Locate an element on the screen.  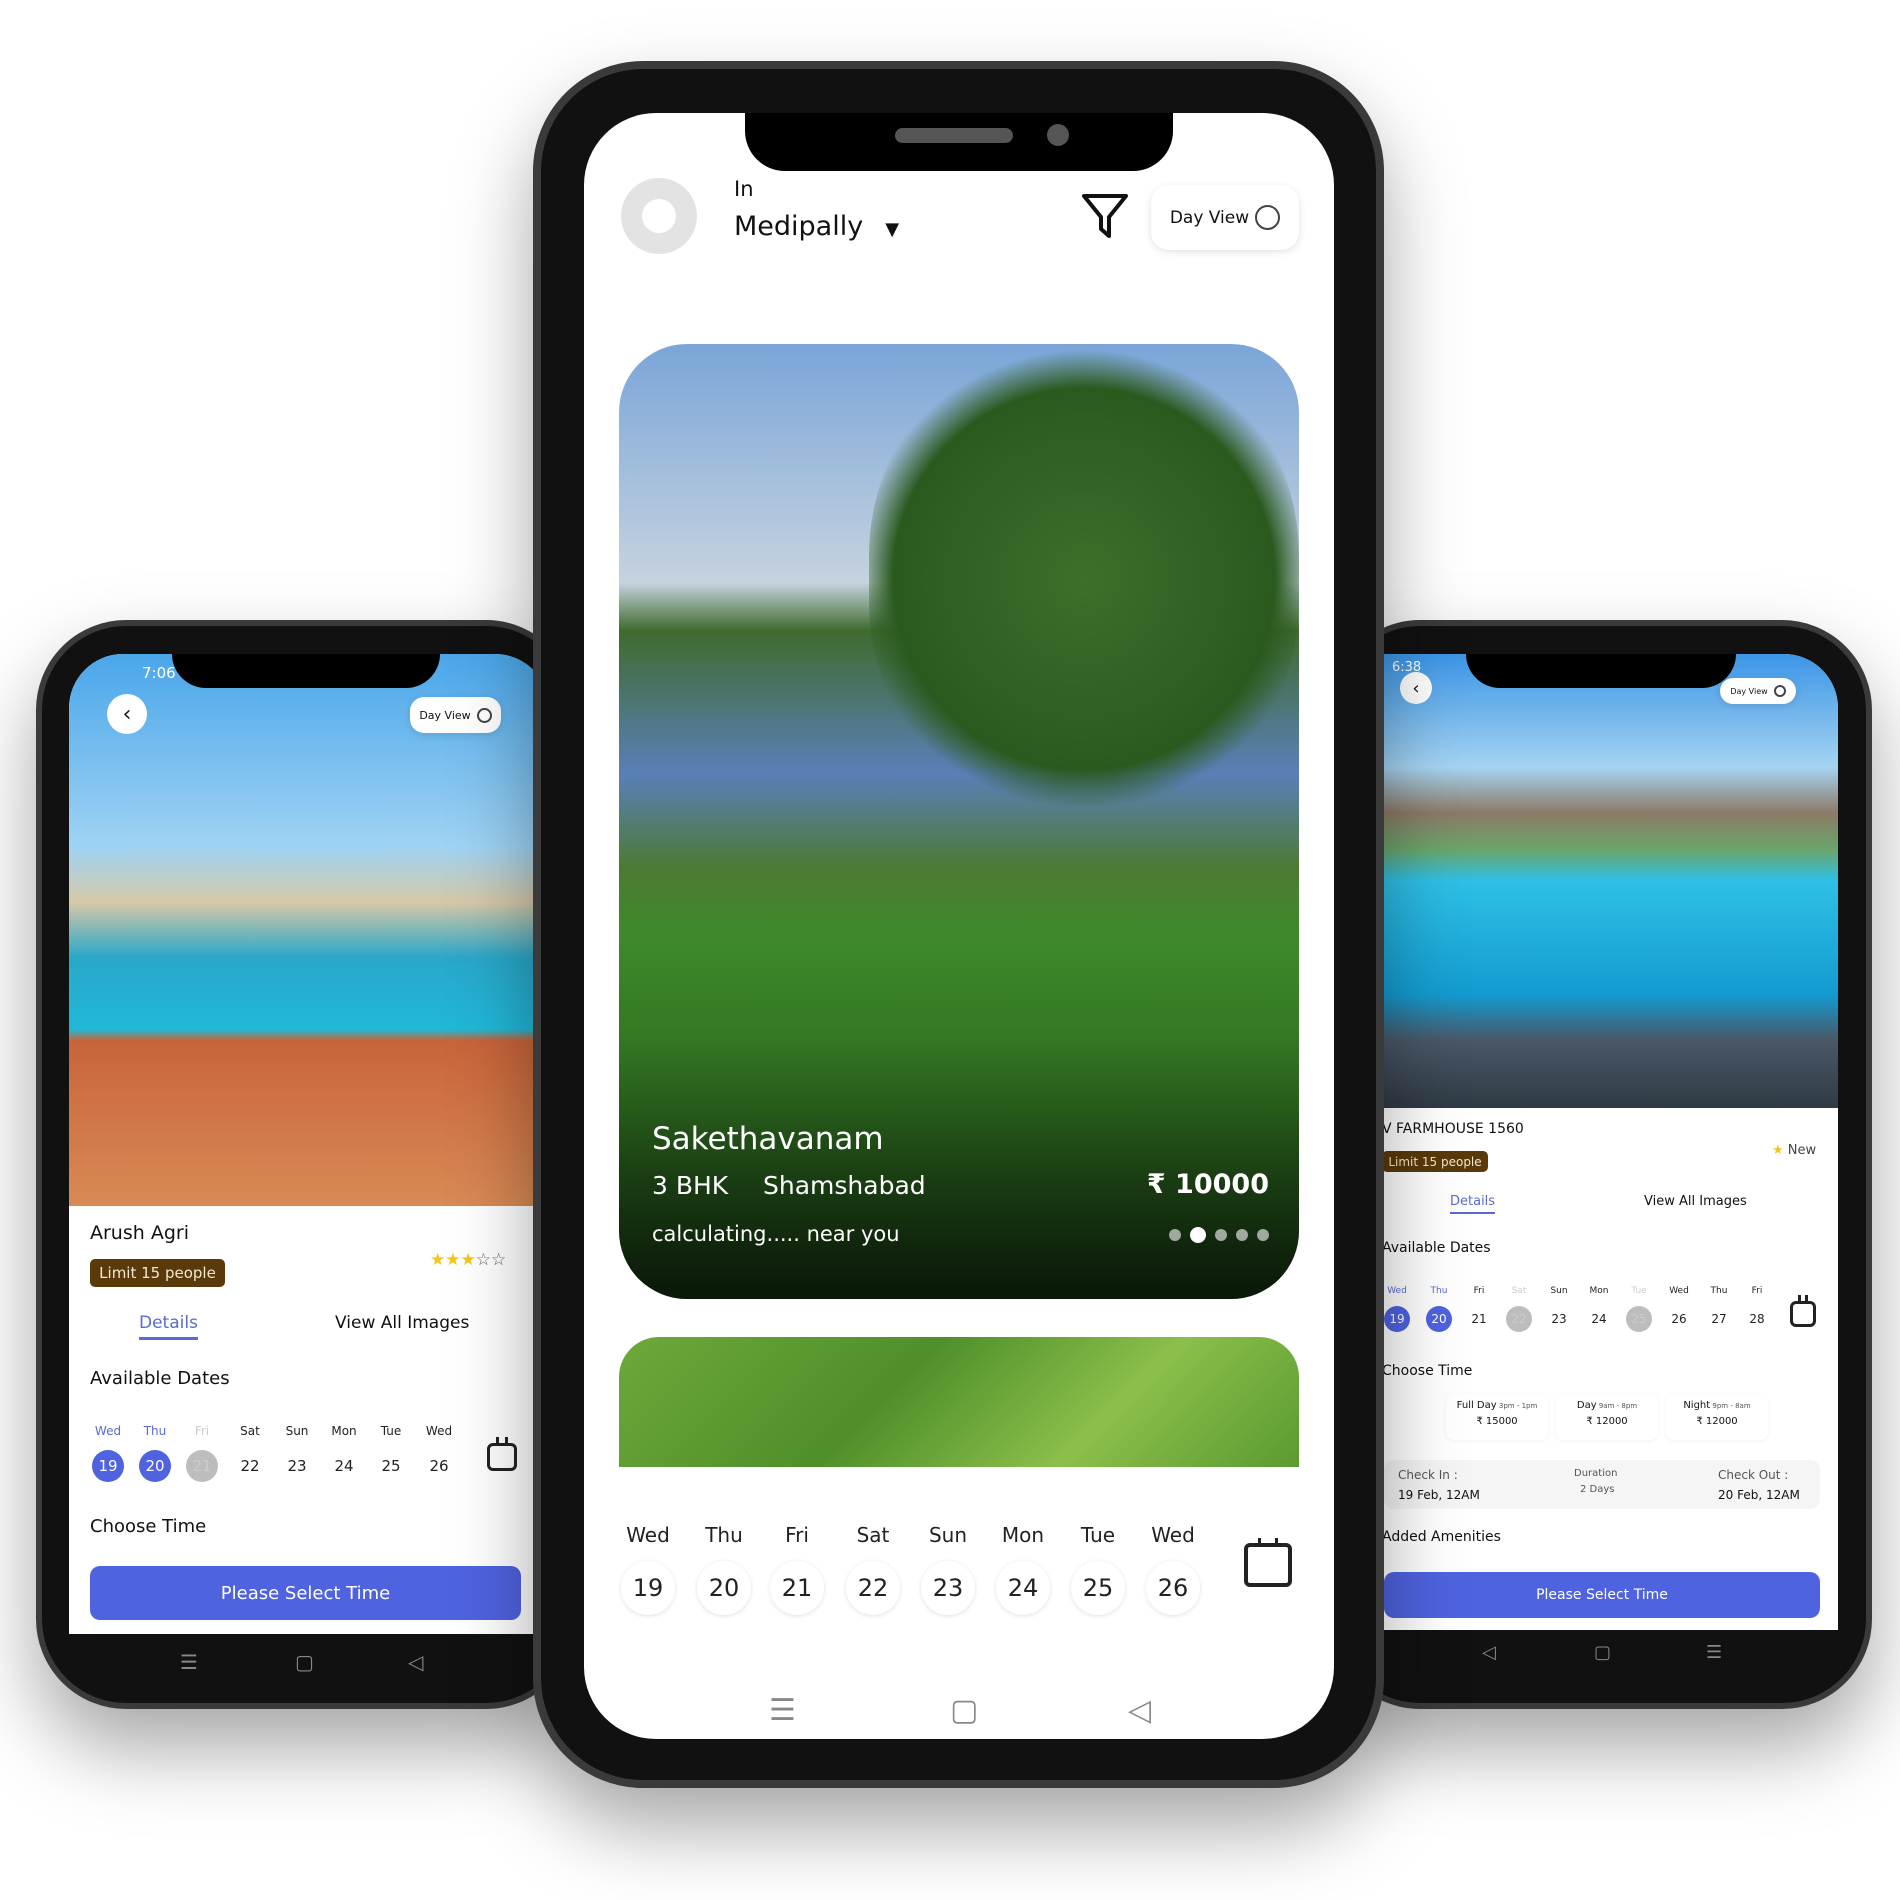
property-title: V FARMHOUSE 1560 is located at coordinates (1453, 1129).